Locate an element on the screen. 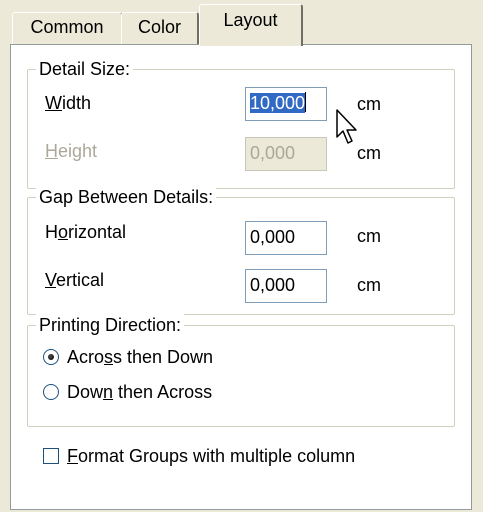 This screenshot has height=512, width=483. across-then-down-label: Across then Down is located at coordinates (140, 357).